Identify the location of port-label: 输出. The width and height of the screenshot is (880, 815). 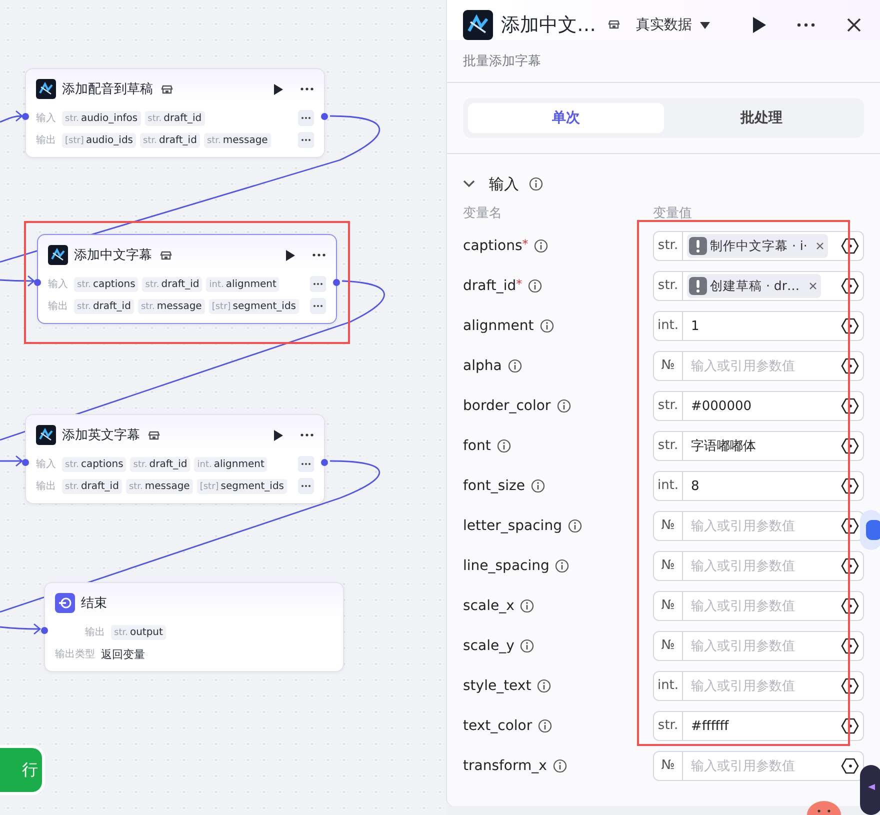
(46, 140).